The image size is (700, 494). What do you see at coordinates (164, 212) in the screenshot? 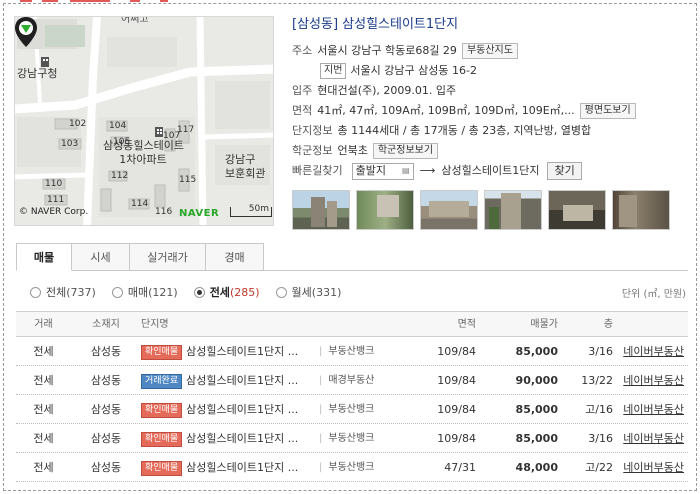
I see `map-building-number: 116` at bounding box center [164, 212].